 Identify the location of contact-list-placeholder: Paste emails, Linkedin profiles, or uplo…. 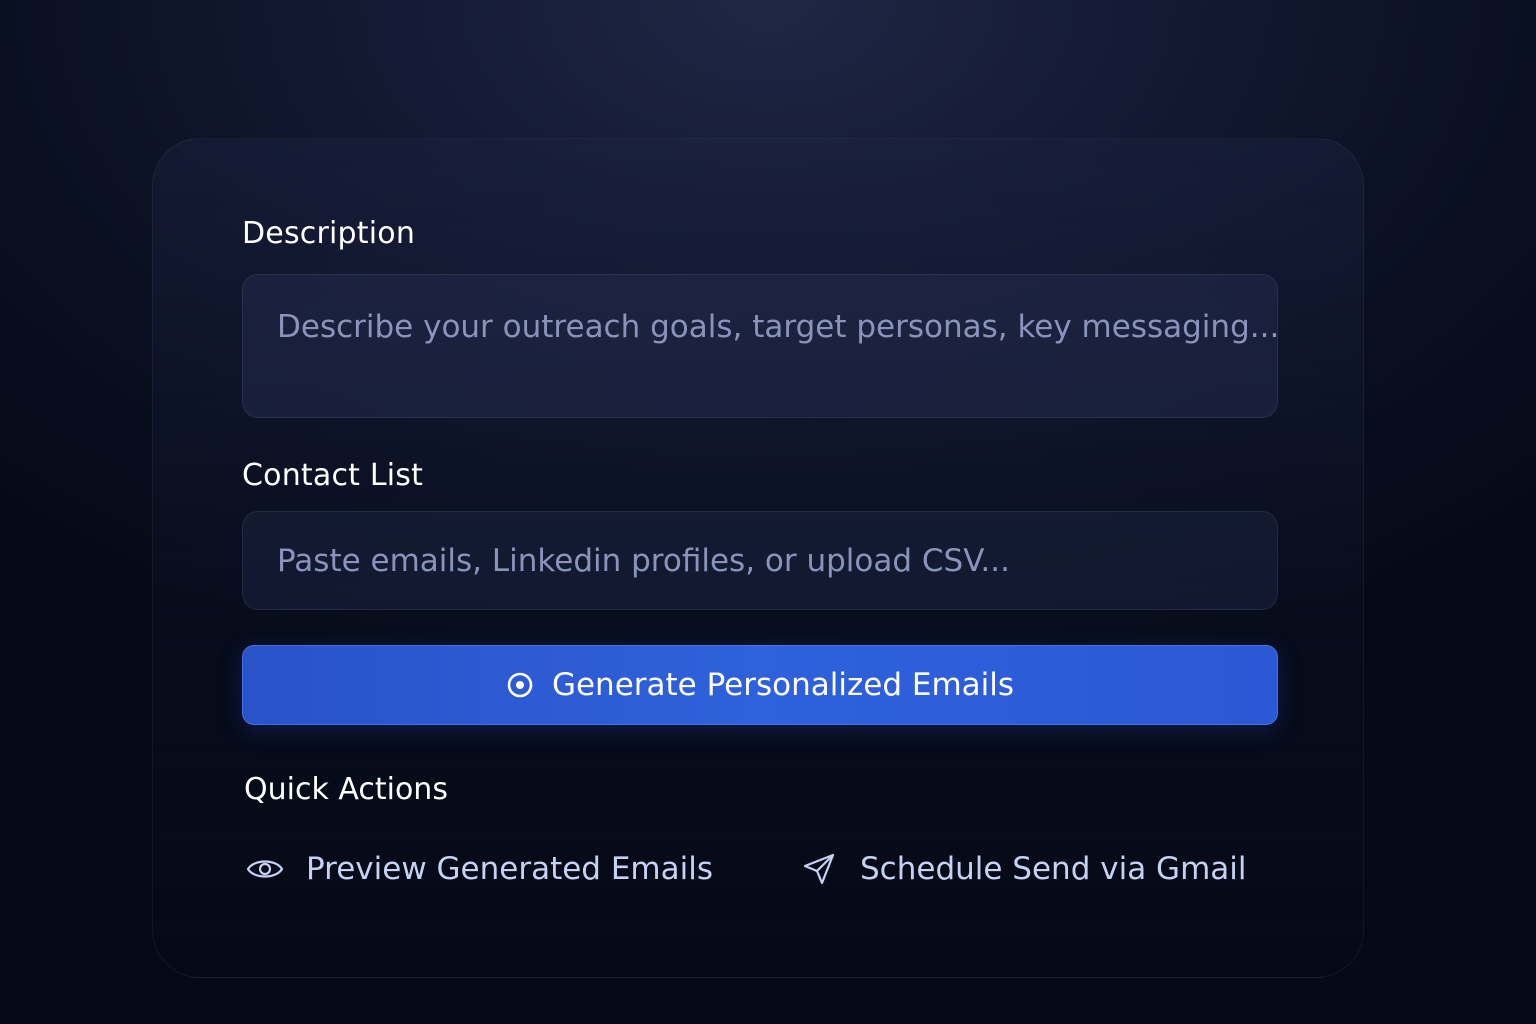
(643, 560).